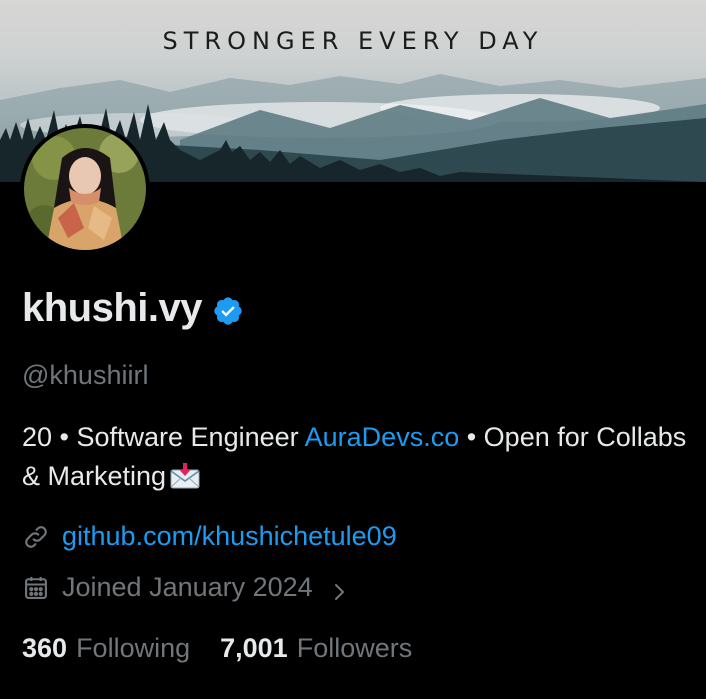 The width and height of the screenshot is (706, 699). Describe the element at coordinates (339, 589) in the screenshot. I see `chevron-right-icon` at that location.